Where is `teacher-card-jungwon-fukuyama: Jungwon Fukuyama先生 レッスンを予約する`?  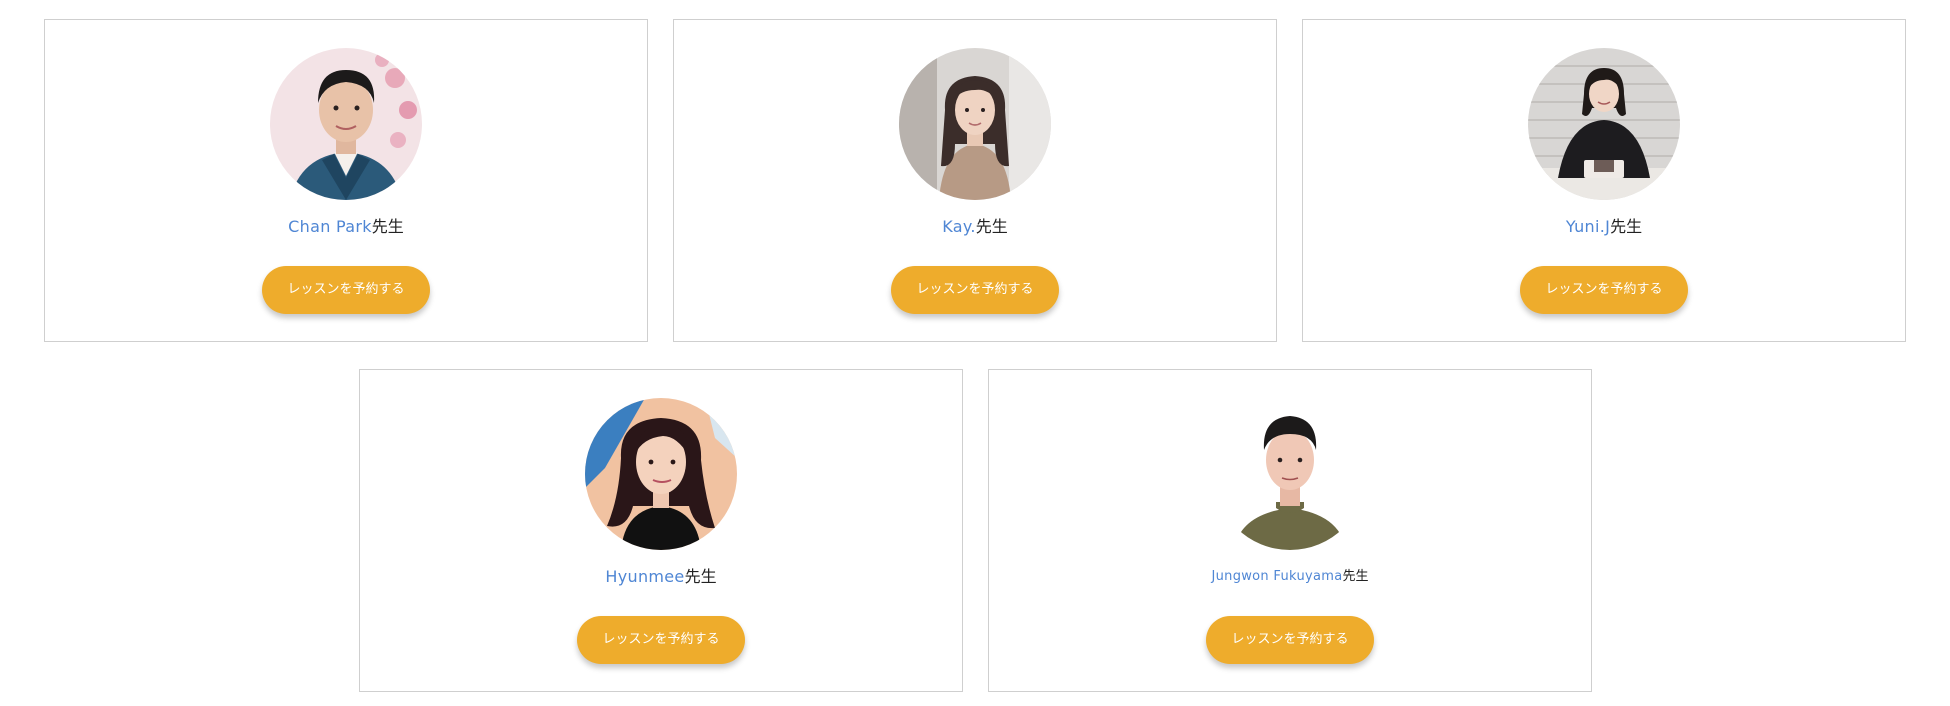 teacher-card-jungwon-fukuyama: Jungwon Fukuyama先生 レッスンを予約する is located at coordinates (1290, 530).